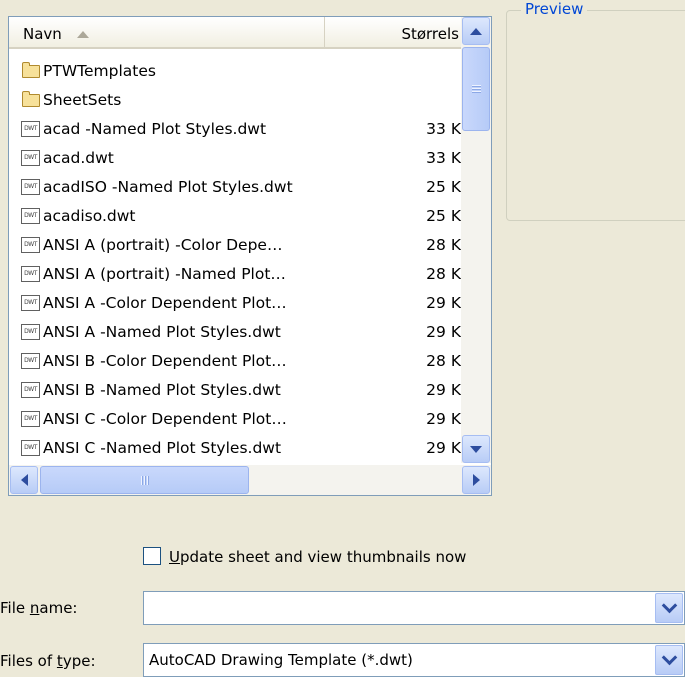 This screenshot has height=677, width=685. Describe the element at coordinates (79, 661) in the screenshot. I see `file-type-label-post: ype:` at that location.